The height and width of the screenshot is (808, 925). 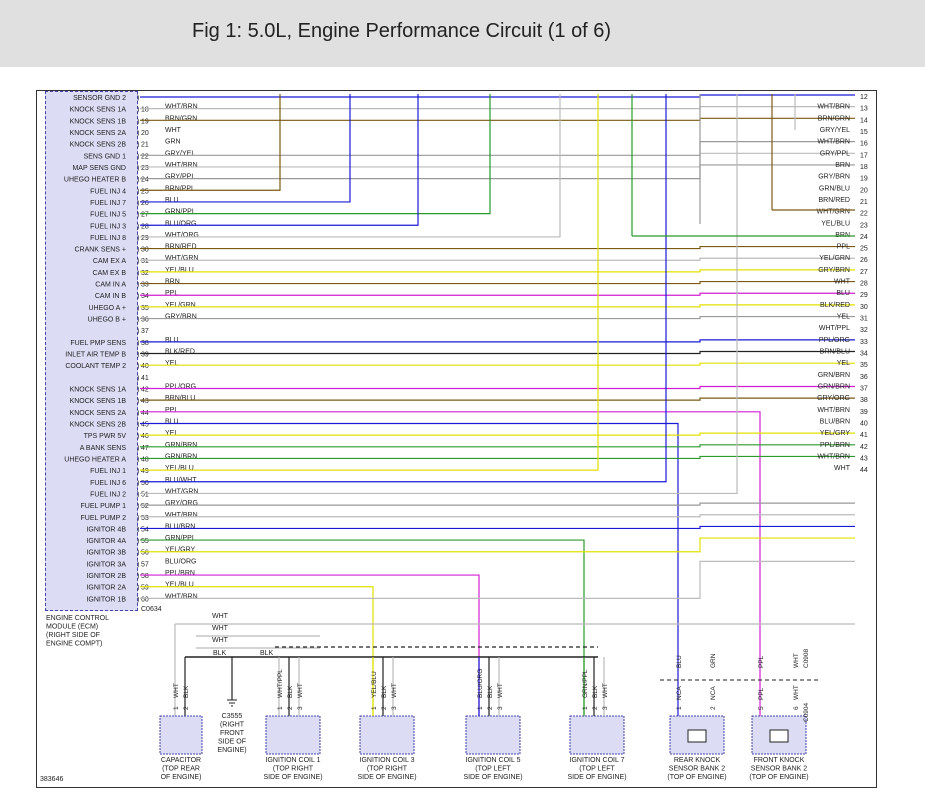 I want to click on ecm-wire-label: GRY/ORG, so click(x=181, y=503).